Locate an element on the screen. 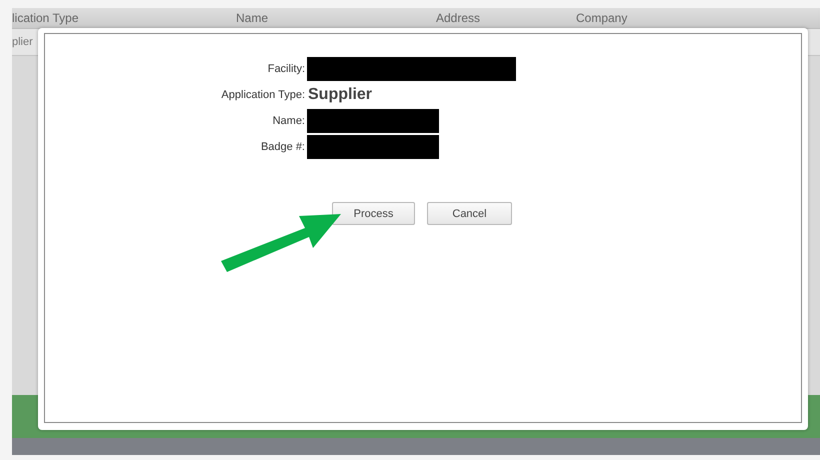  field-label: Badge #: is located at coordinates (282, 147).